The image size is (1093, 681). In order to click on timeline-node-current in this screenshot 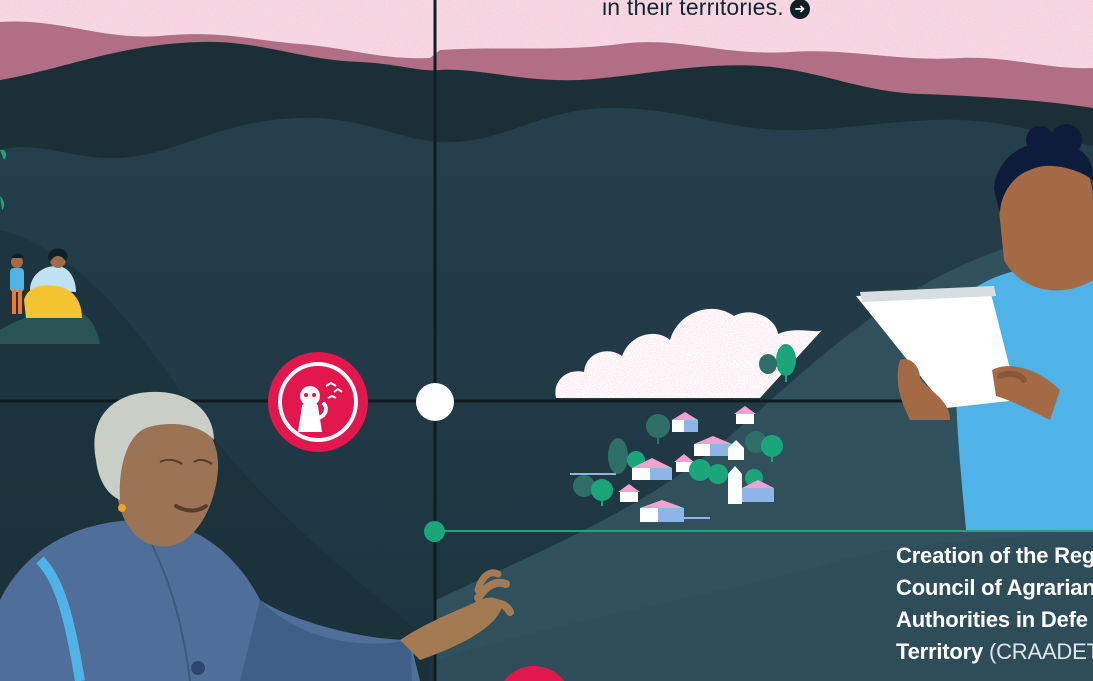, I will do `click(435, 402)`.